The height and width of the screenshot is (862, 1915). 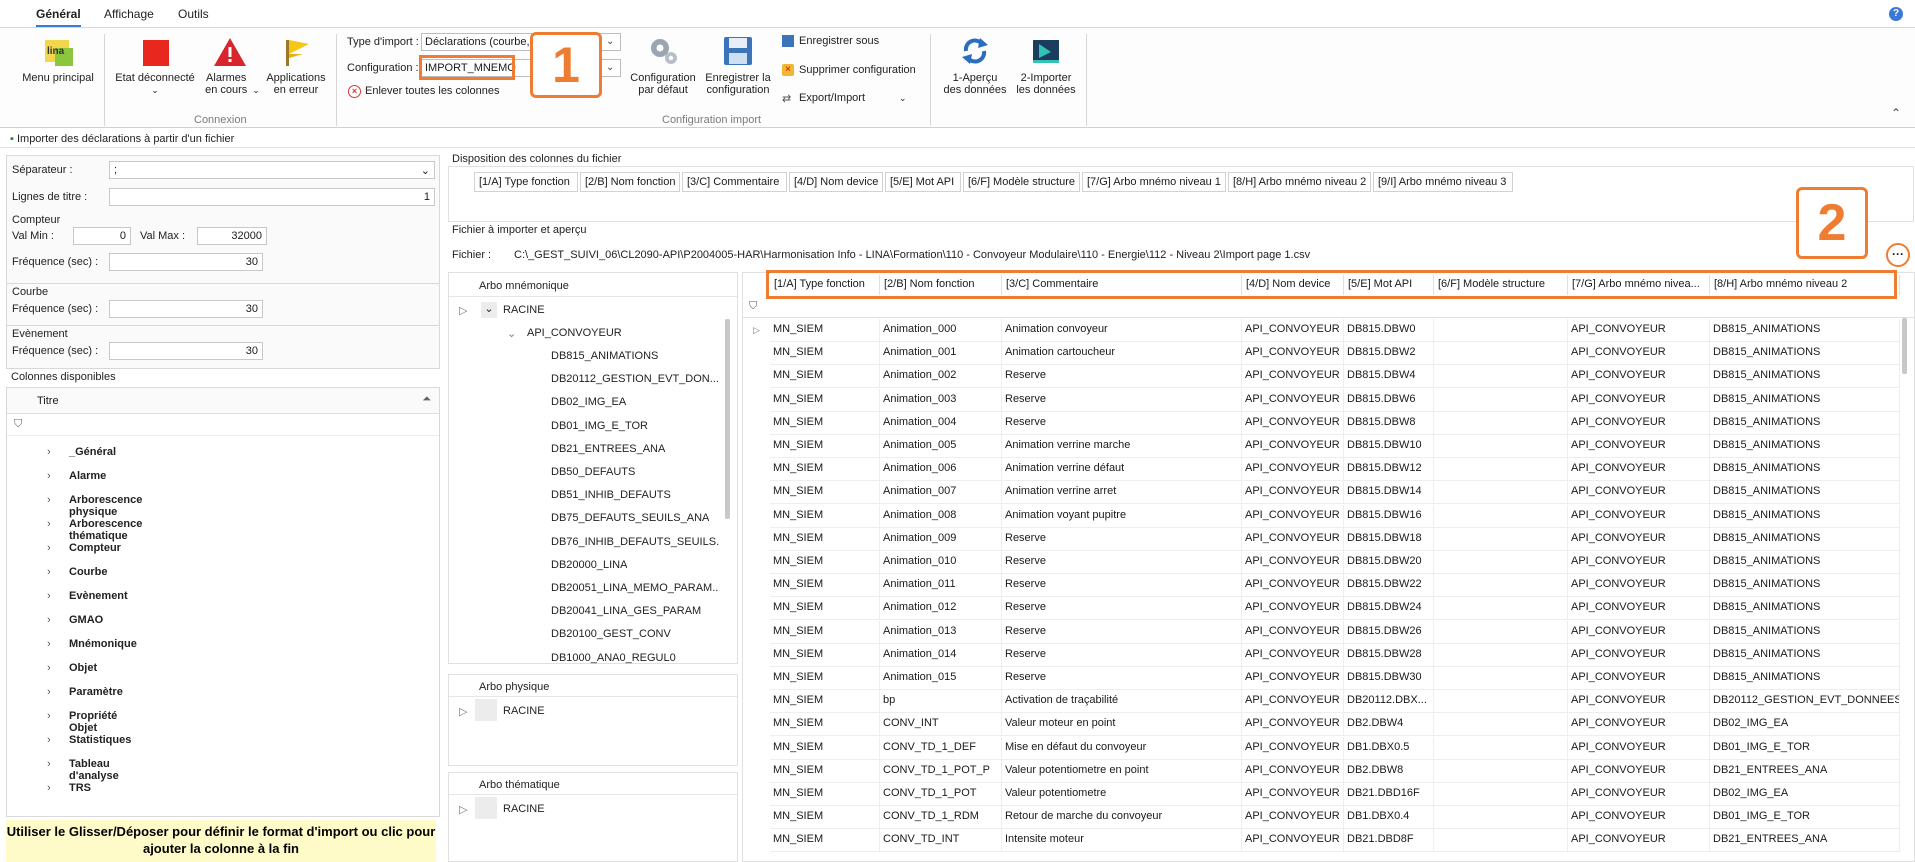 I want to click on disposition-column-chip: [4/D] Nom device, so click(x=836, y=182).